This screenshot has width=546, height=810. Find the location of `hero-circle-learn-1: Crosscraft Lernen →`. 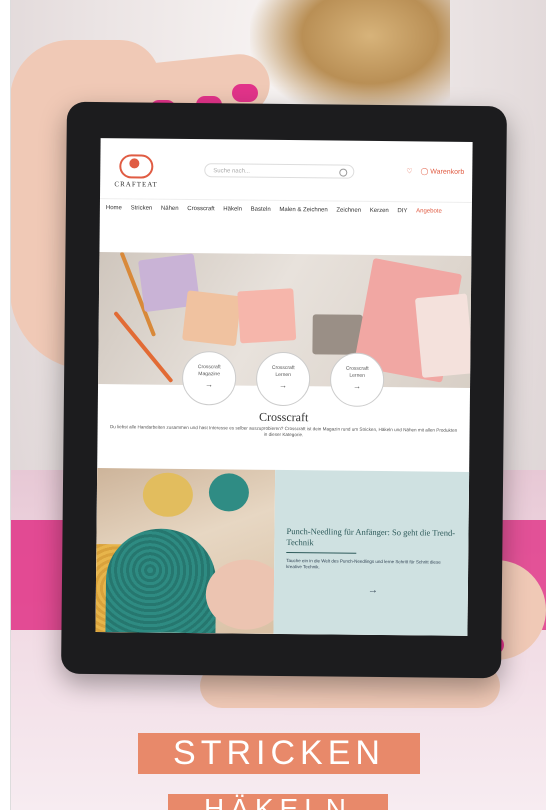

hero-circle-learn-1: Crosscraft Lernen → is located at coordinates (283, 379).